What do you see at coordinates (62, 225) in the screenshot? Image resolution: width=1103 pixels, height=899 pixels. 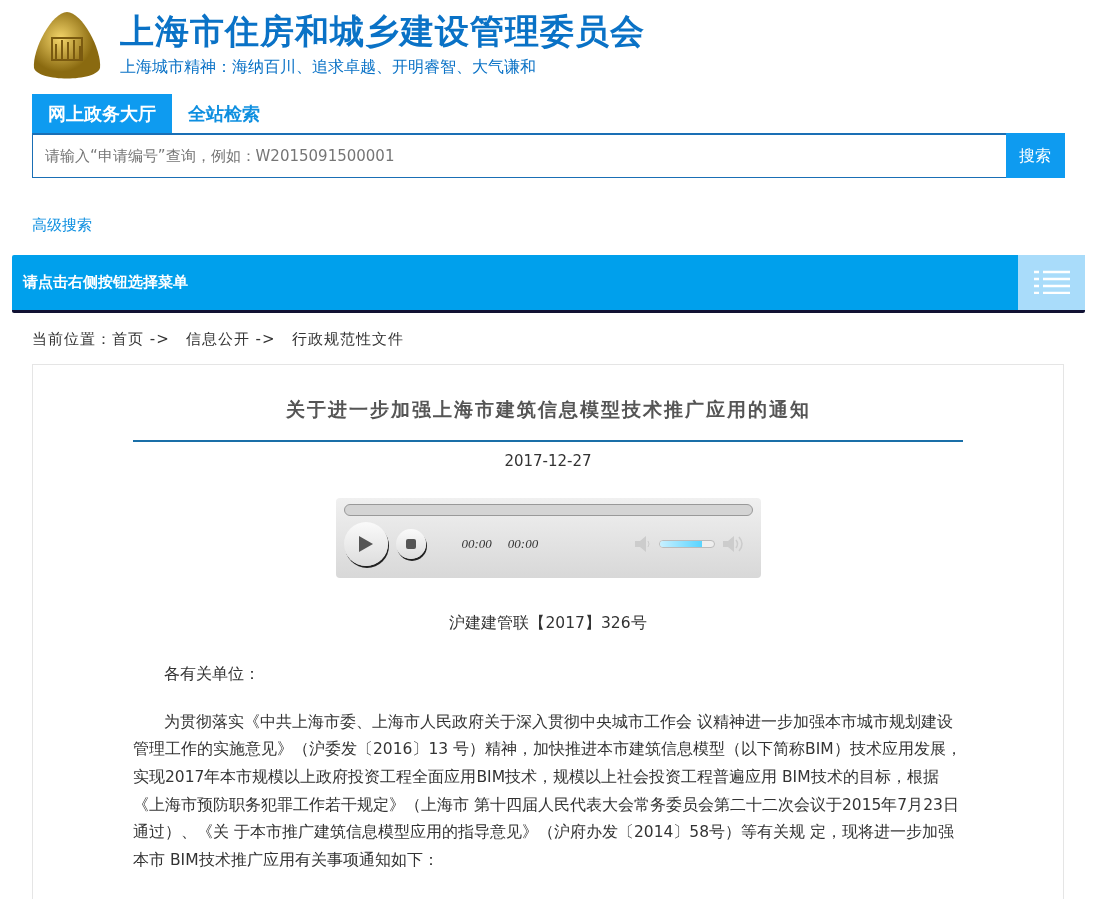 I see `advanced-search-link: 高级搜索` at bounding box center [62, 225].